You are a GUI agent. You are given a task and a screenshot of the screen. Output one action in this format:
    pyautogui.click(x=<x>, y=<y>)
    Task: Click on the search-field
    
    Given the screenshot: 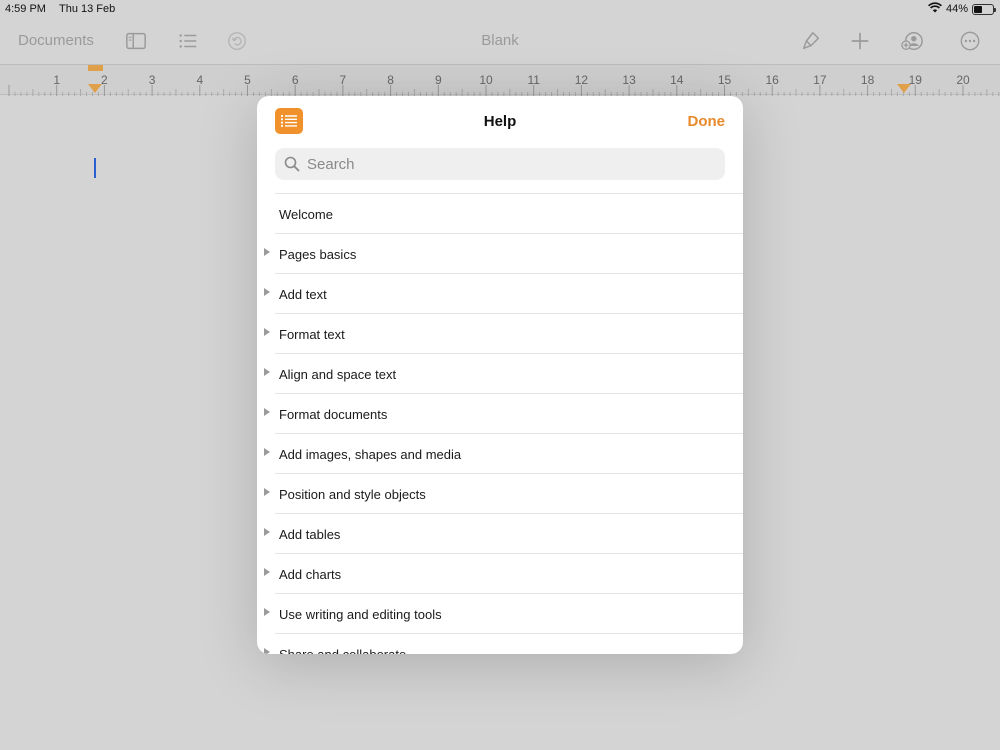 What is the action you would take?
    pyautogui.click(x=500, y=164)
    